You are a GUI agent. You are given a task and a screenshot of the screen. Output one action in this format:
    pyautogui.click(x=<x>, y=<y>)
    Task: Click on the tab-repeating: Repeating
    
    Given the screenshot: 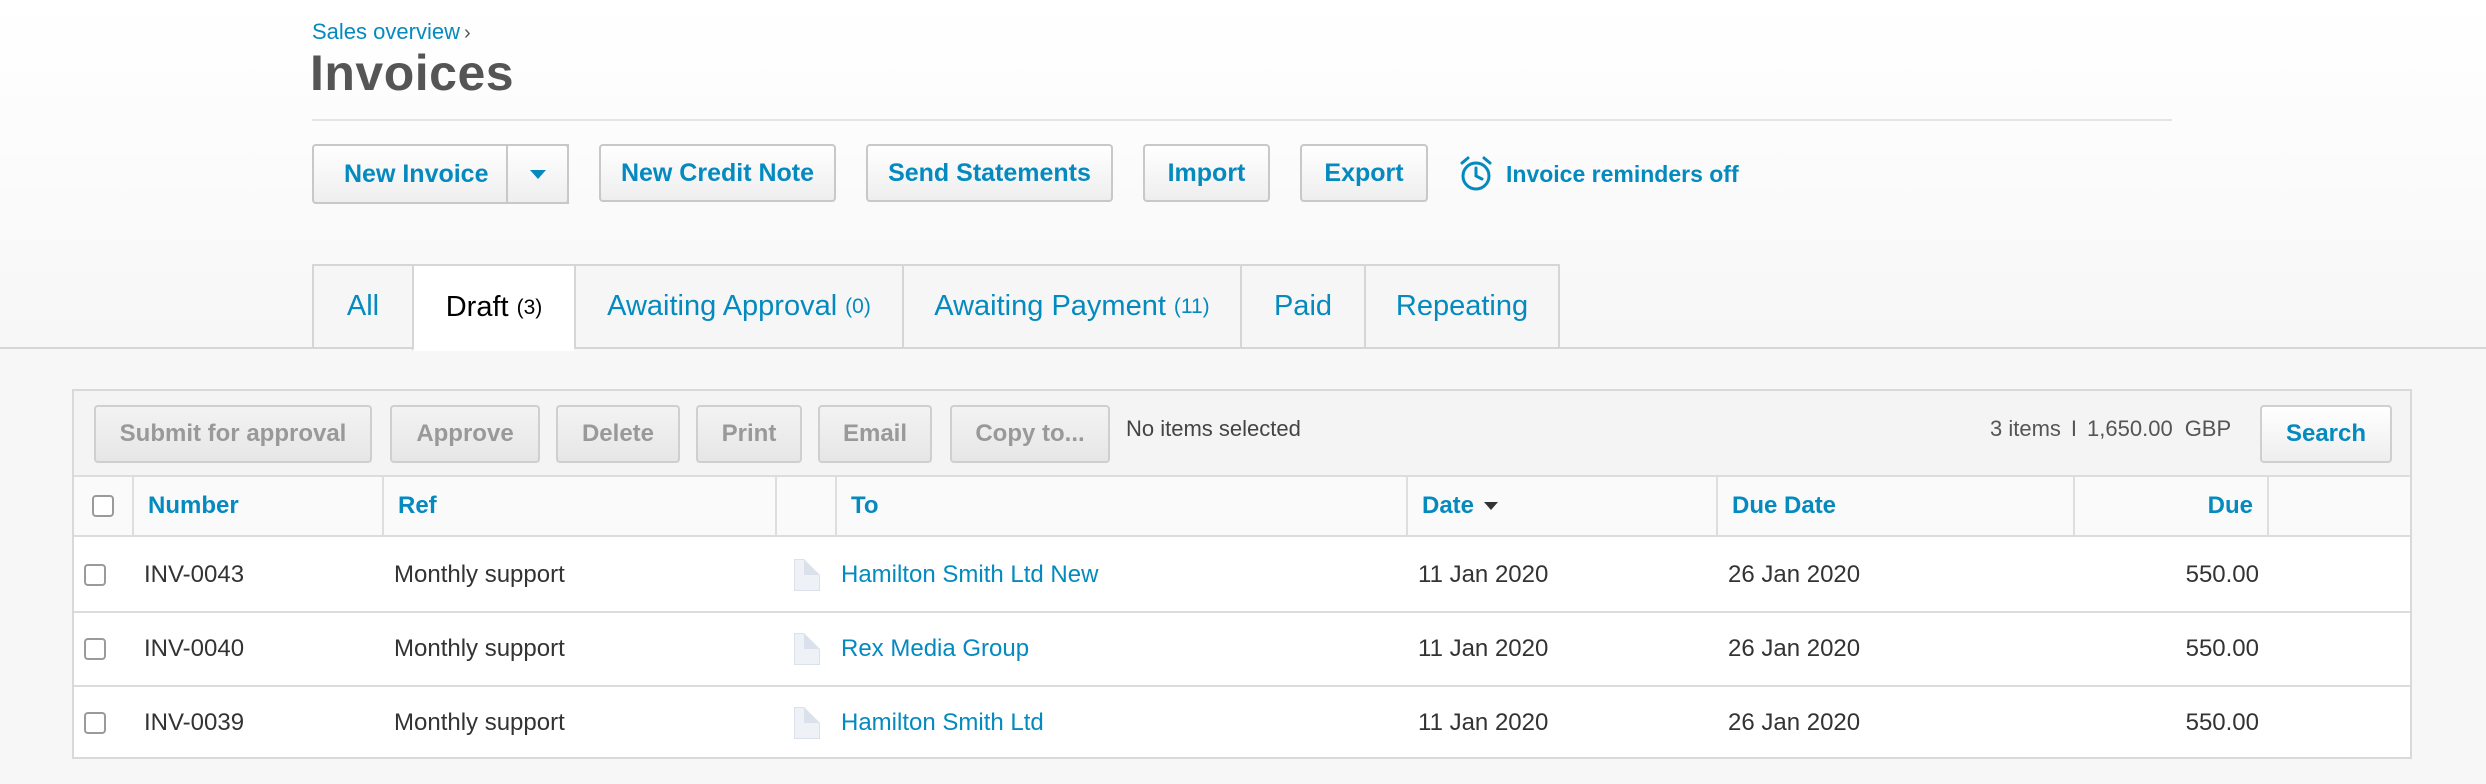 What is the action you would take?
    pyautogui.click(x=1462, y=306)
    